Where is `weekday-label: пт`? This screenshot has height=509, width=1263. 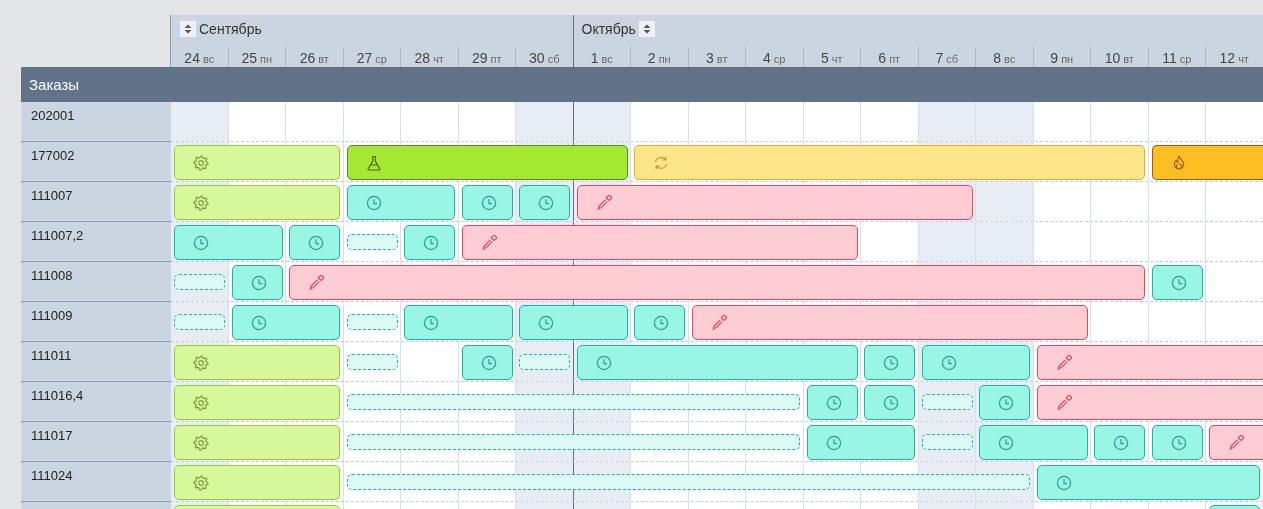 weekday-label: пт is located at coordinates (496, 59).